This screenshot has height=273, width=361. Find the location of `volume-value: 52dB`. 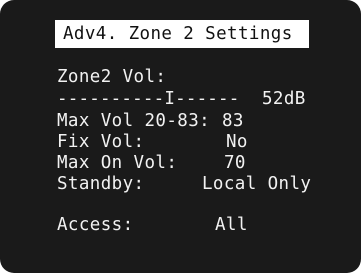

volume-value: 52dB is located at coordinates (284, 99).